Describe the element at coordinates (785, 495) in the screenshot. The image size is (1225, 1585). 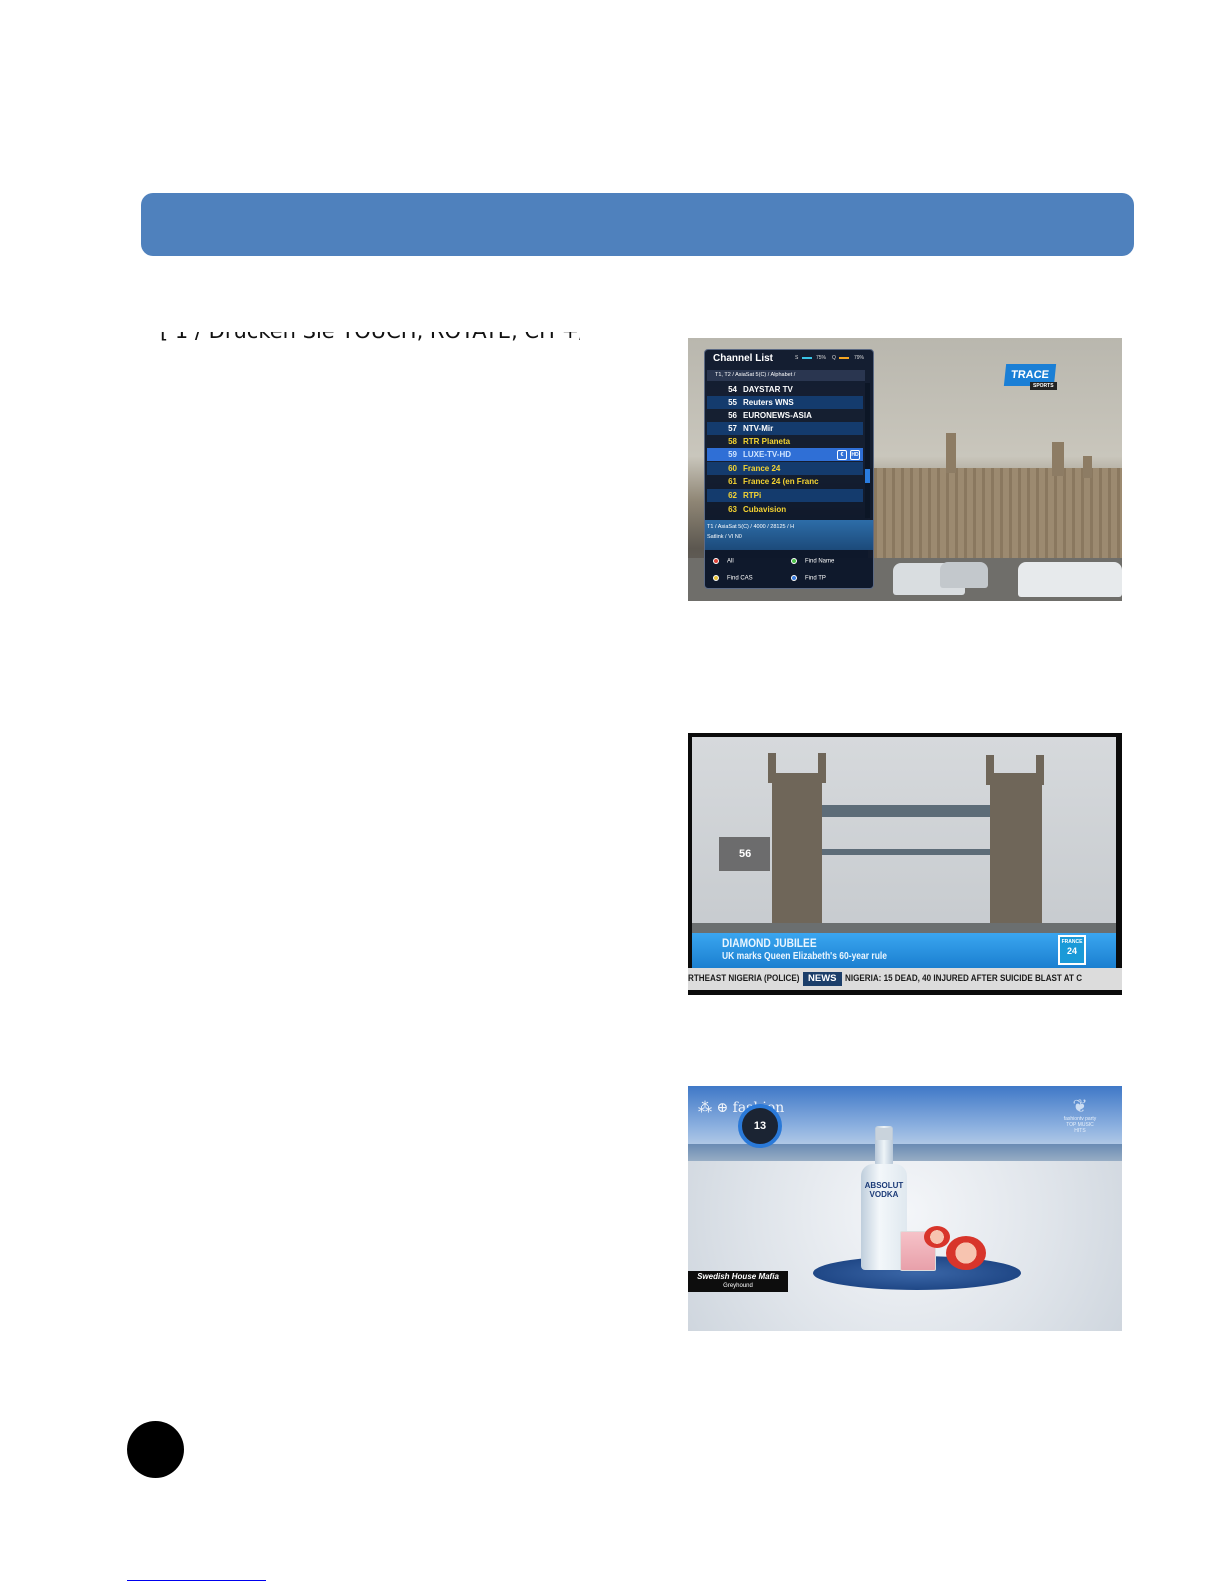
I see `channel-row: 62 RTPi` at that location.